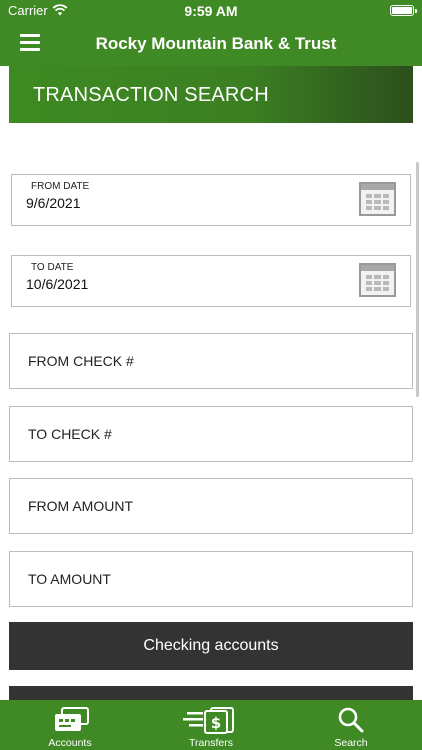  Describe the element at coordinates (81, 361) in the screenshot. I see `from-check-placeholder: FROM CHECK #` at that location.